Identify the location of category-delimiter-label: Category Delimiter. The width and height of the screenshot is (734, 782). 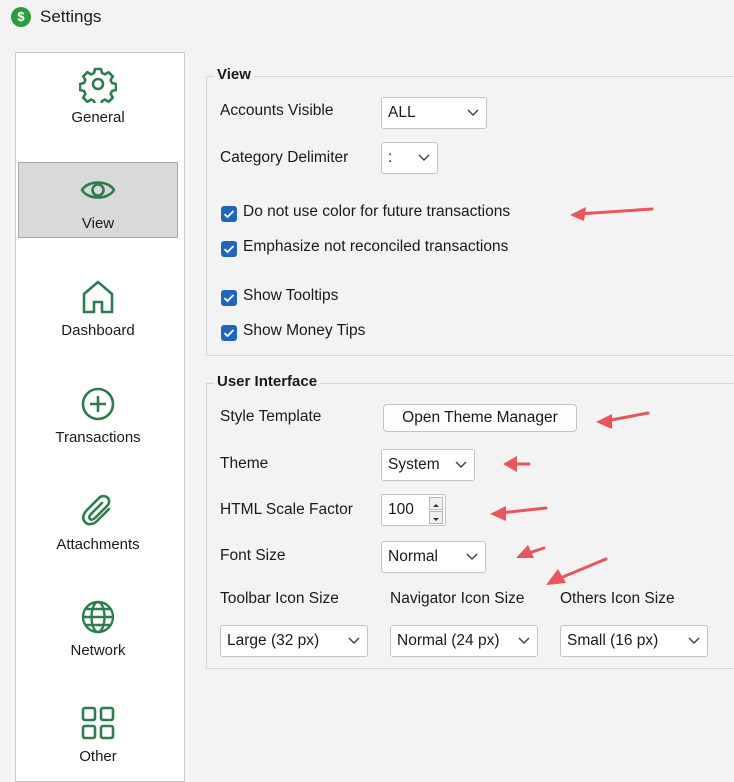
(284, 157).